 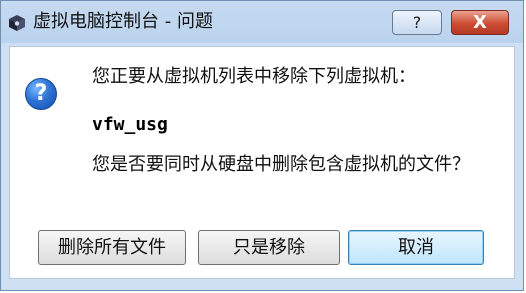 What do you see at coordinates (112, 247) in the screenshot?
I see `delete-all-files-button: 删除所有文件` at bounding box center [112, 247].